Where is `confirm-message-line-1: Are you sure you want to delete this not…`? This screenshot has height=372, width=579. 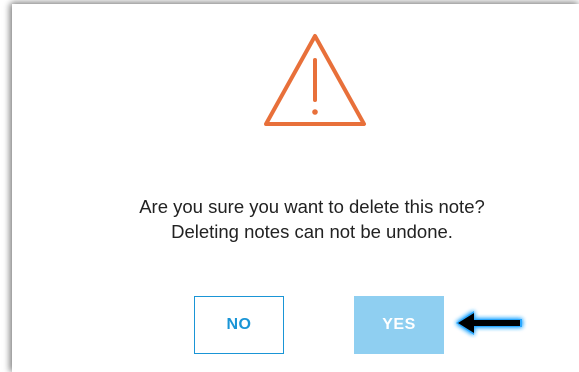
confirm-message-line-1: Are you sure you want to delete this not… is located at coordinates (312, 206).